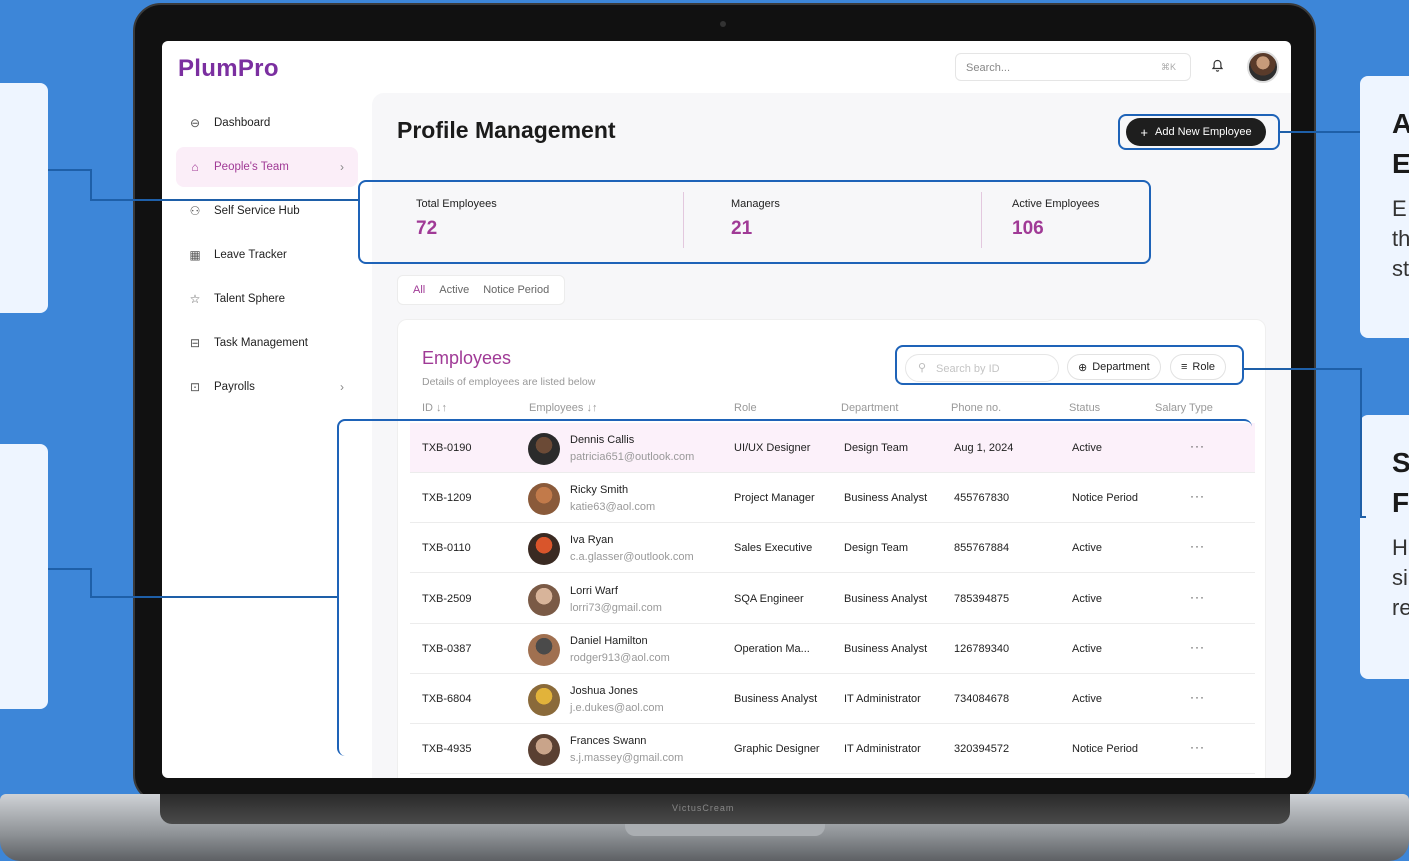 The width and height of the screenshot is (1409, 861). I want to click on shortcut-hint: ⌘K, so click(1168, 67).